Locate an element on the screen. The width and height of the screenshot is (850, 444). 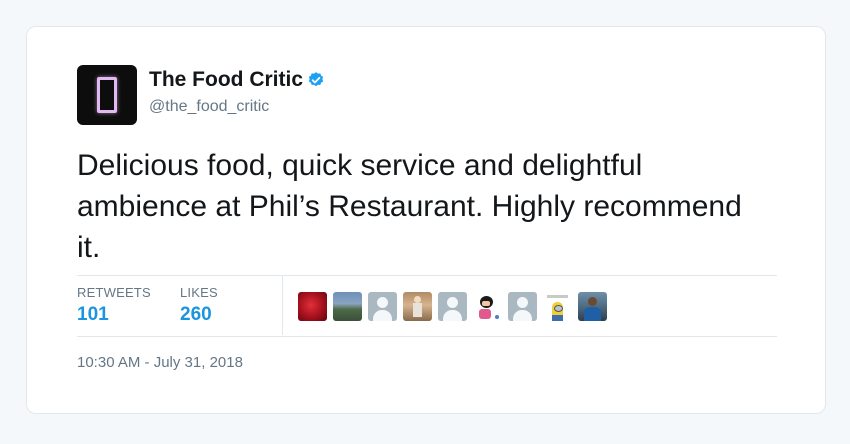
neon-frame-icon is located at coordinates (107, 95).